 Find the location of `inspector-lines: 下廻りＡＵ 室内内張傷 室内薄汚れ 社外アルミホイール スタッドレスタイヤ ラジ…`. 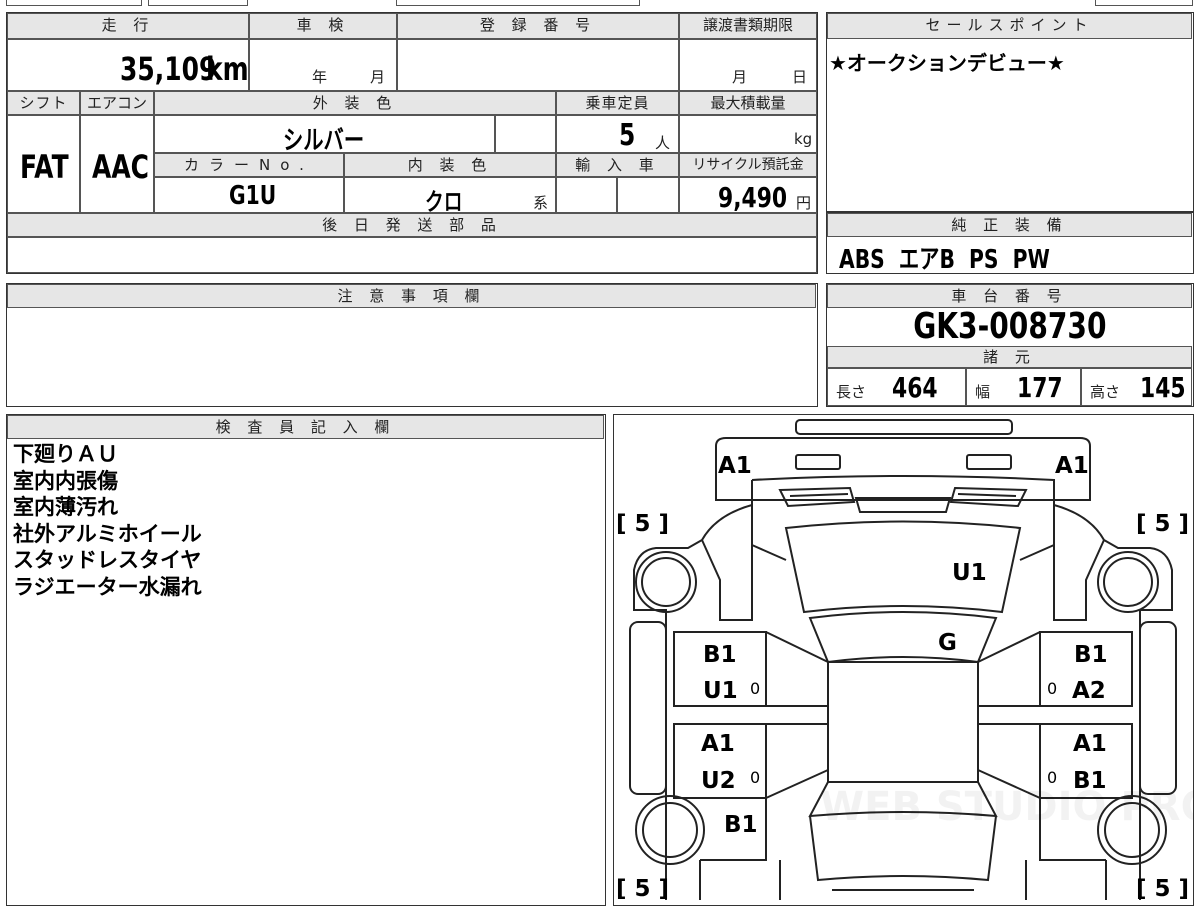

inspector-lines: 下廻りＡＵ 室内内張傷 室内薄汚れ 社外アルミホイール スタッドレスタイヤ ラジ… is located at coordinates (107, 520).